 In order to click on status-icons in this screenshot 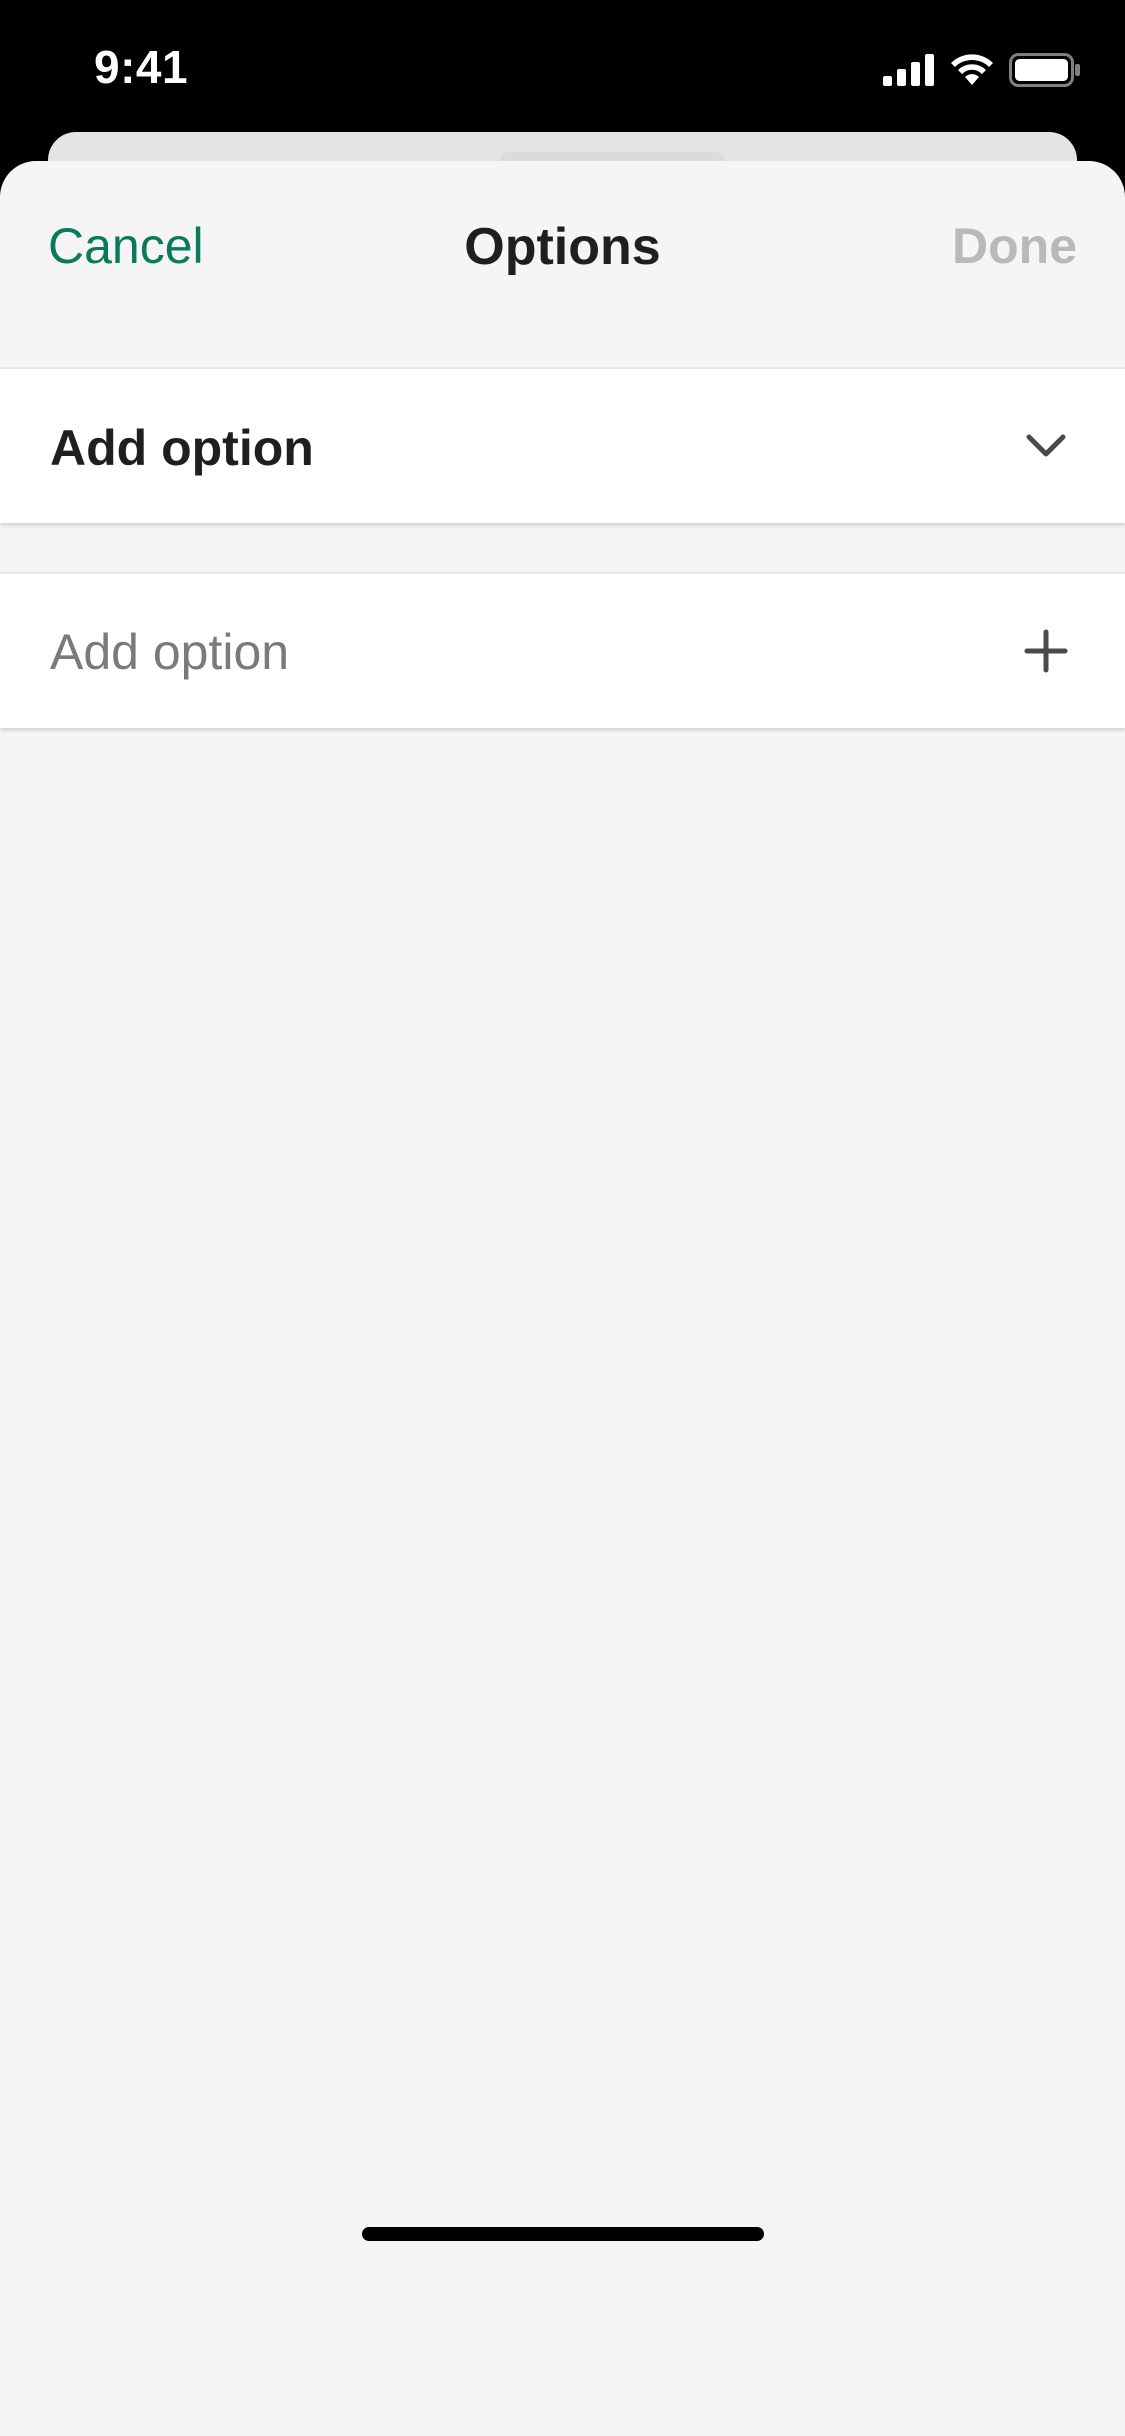, I will do `click(982, 70)`.